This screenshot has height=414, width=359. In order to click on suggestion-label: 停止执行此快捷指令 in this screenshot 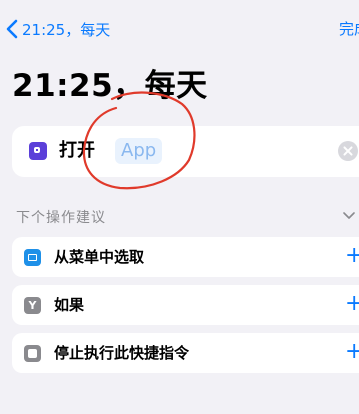, I will do `click(122, 353)`.